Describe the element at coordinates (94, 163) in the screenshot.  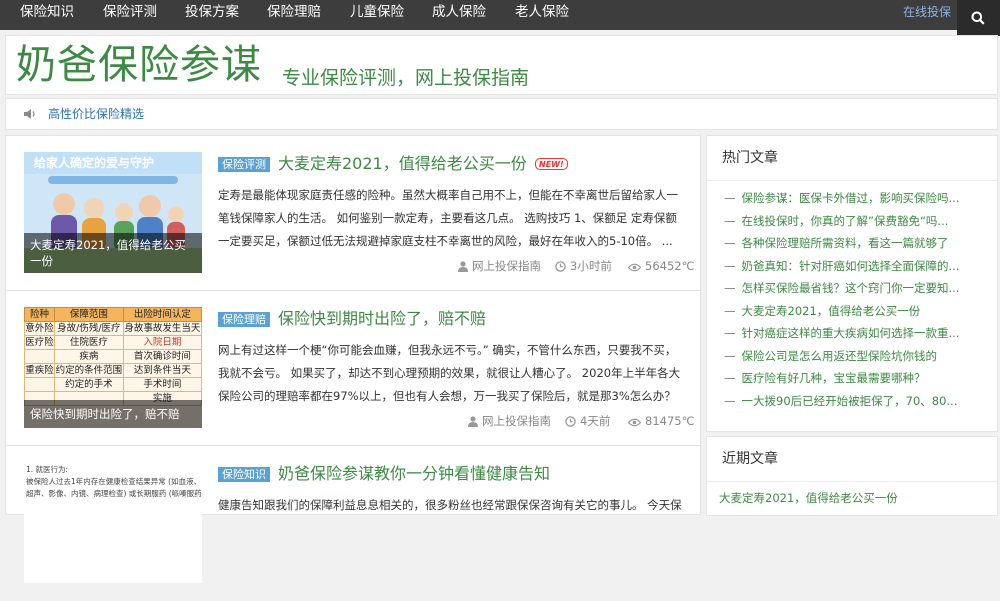
I see `thumb-banner: 给家人确定的爱与守护` at that location.